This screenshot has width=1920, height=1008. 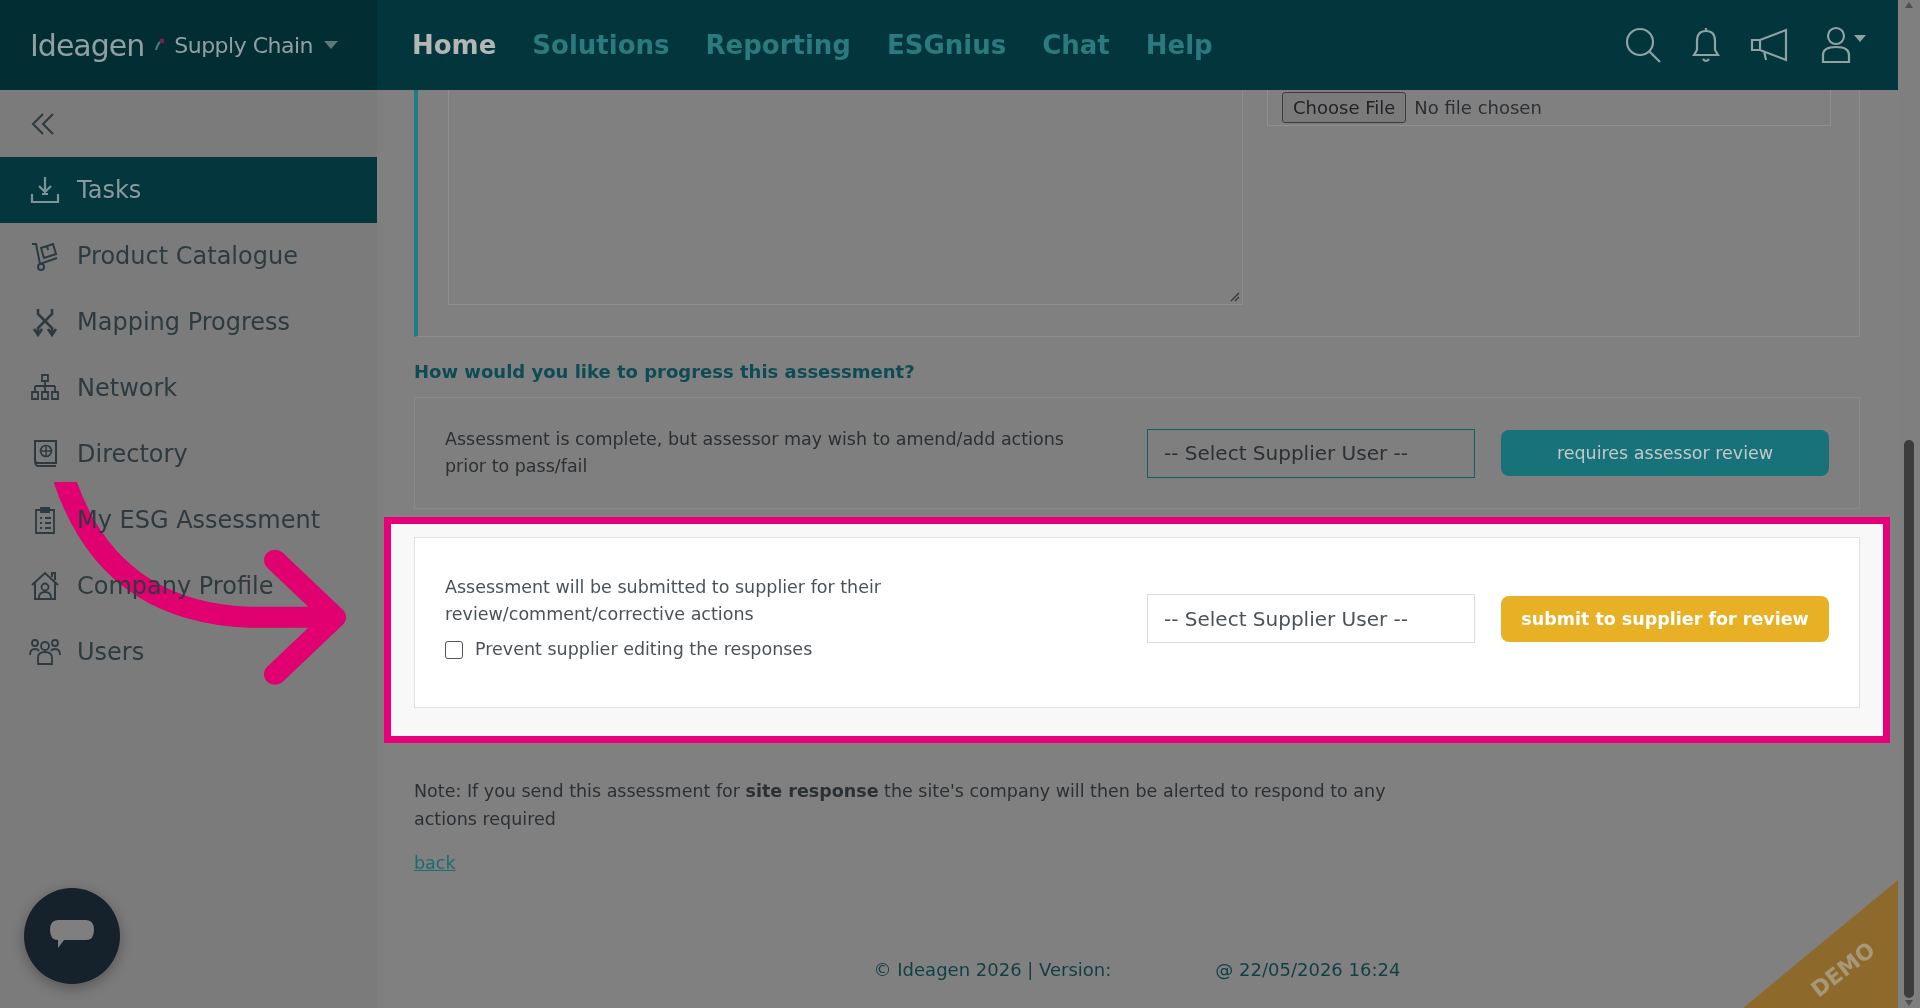 I want to click on sidebar-item: Mapping Progress, so click(x=188, y=322).